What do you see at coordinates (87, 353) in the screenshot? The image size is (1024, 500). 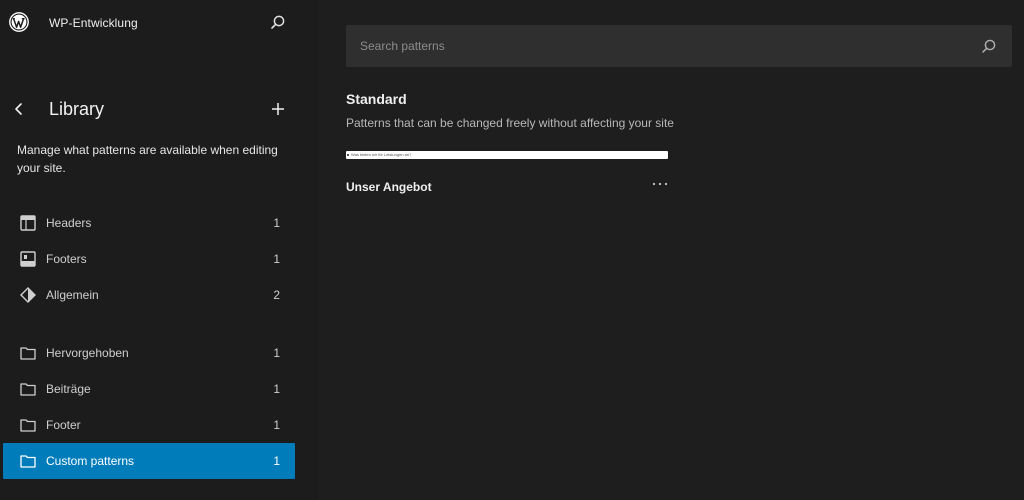 I see `sidebar-item-label: Hervorgehoben` at bounding box center [87, 353].